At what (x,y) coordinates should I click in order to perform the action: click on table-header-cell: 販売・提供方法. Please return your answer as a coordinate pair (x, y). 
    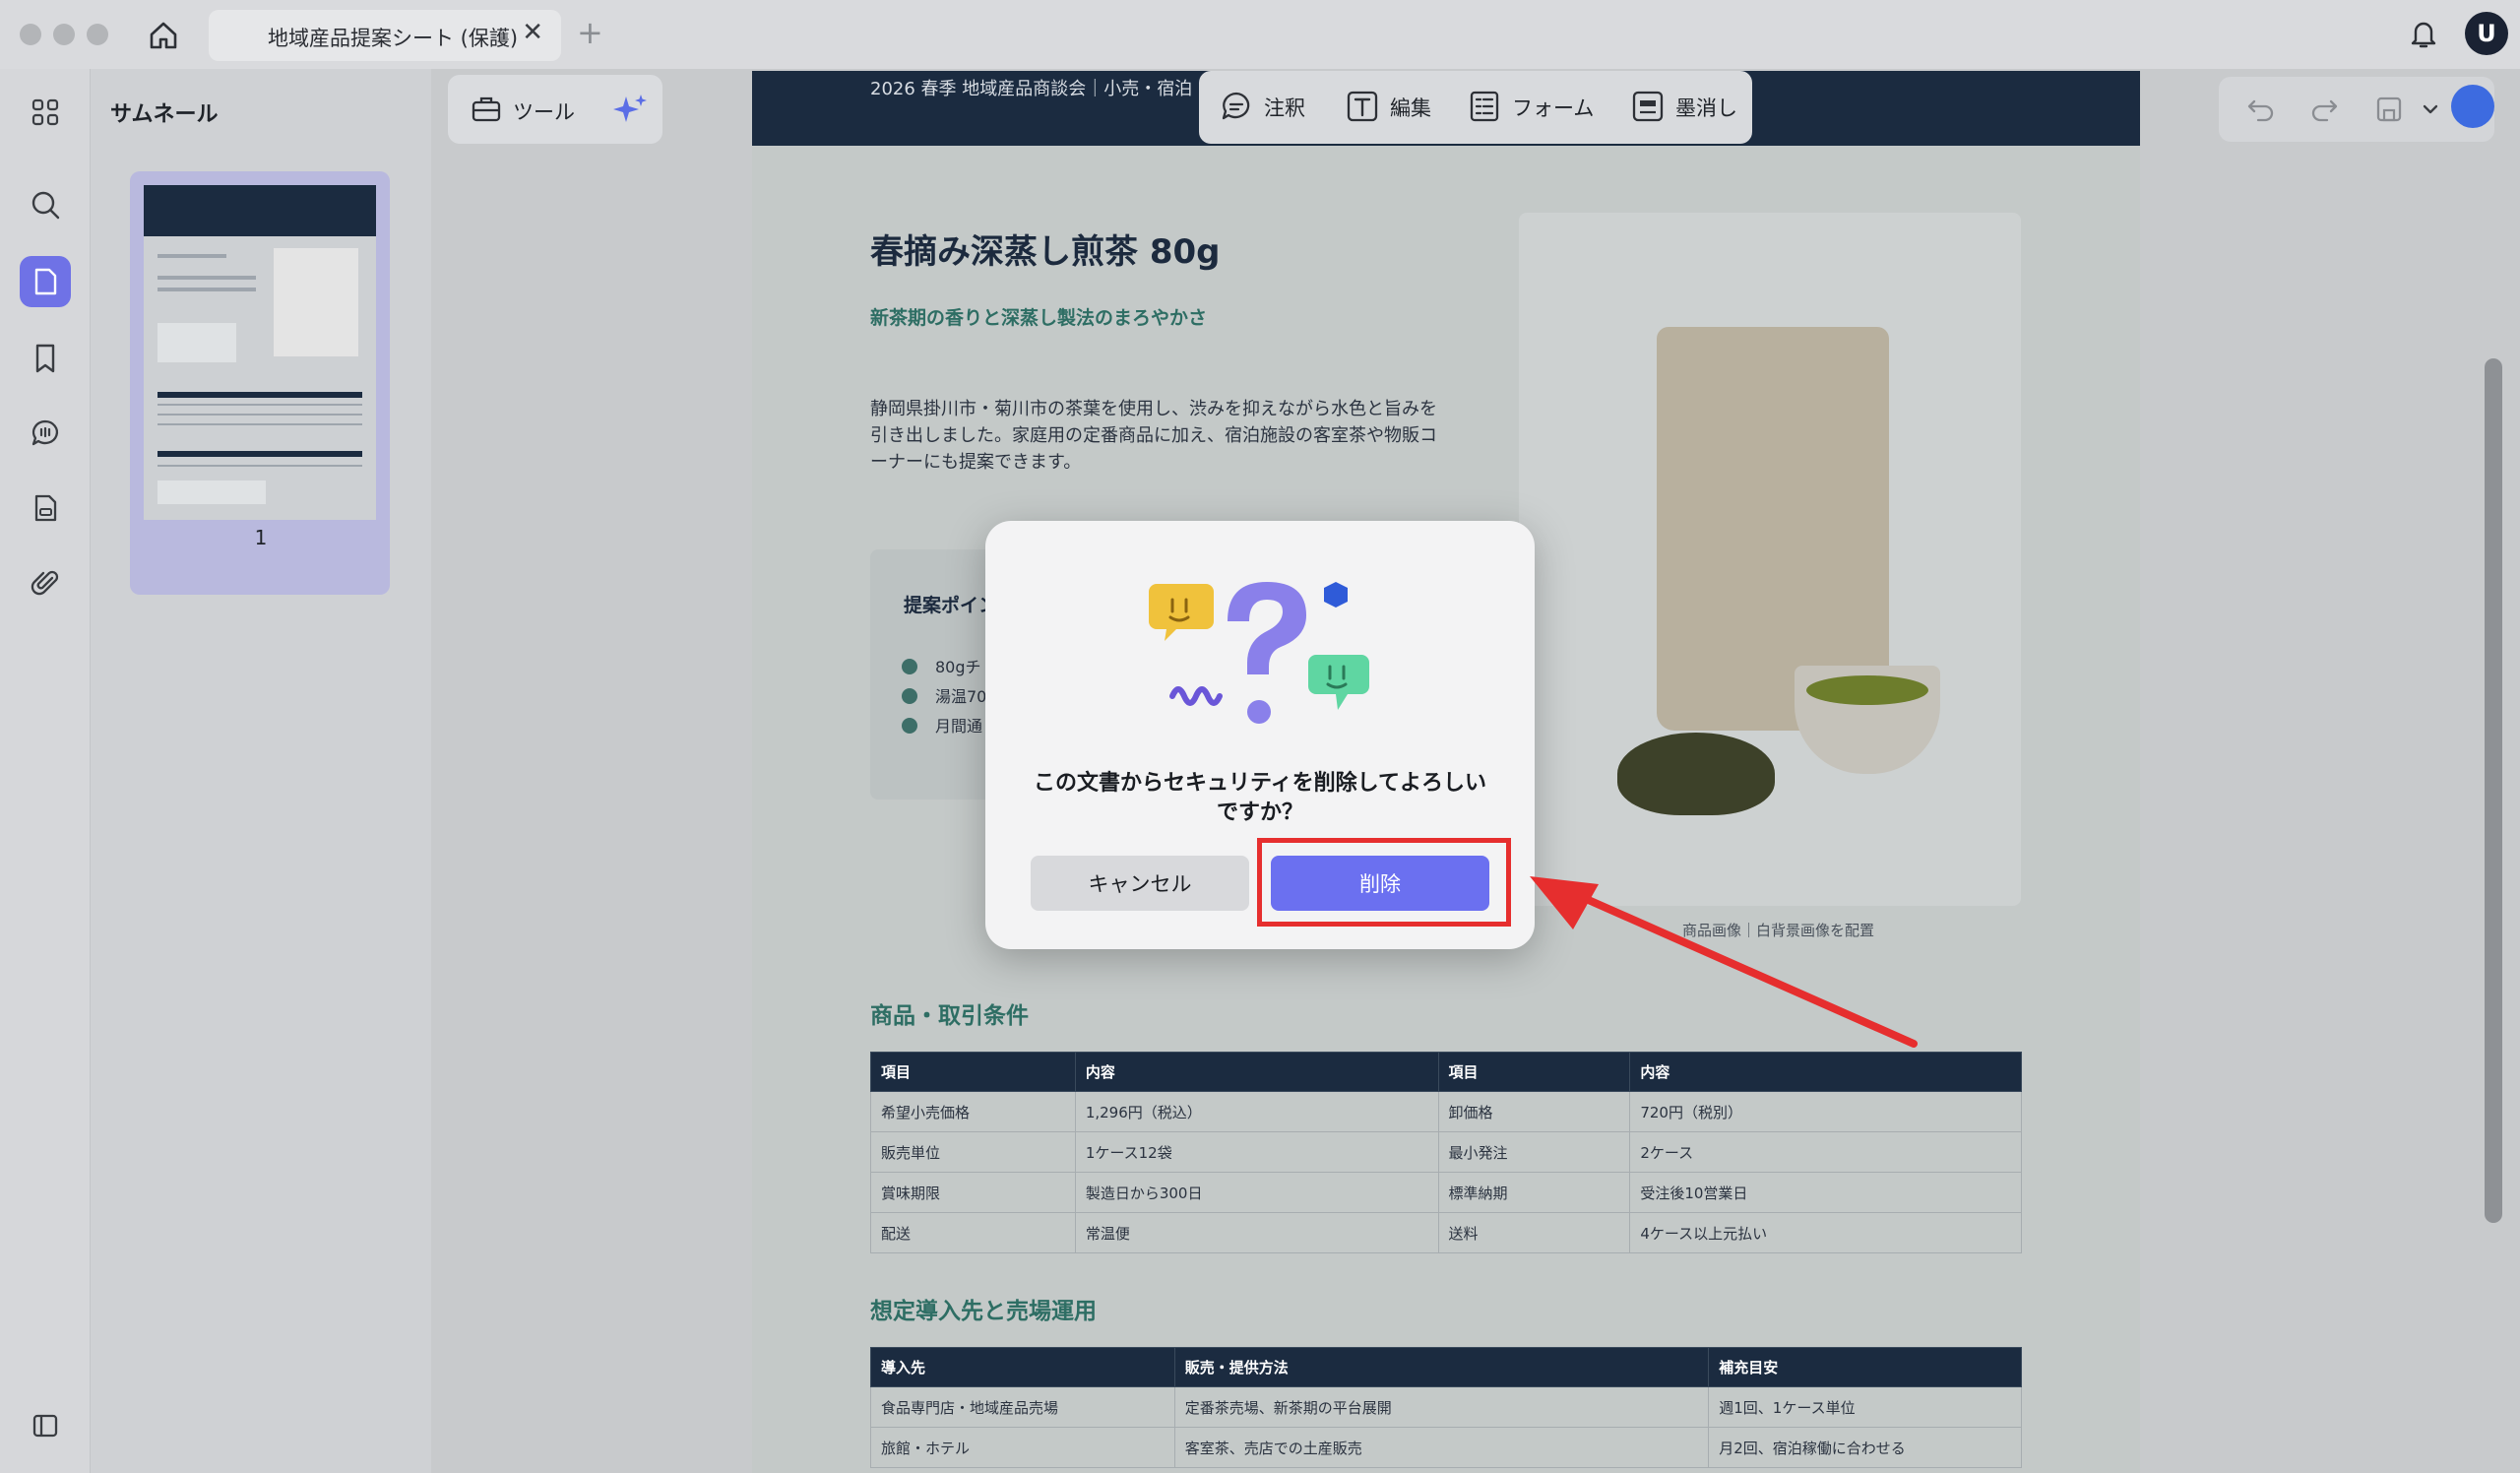
    Looking at the image, I should click on (1441, 1367).